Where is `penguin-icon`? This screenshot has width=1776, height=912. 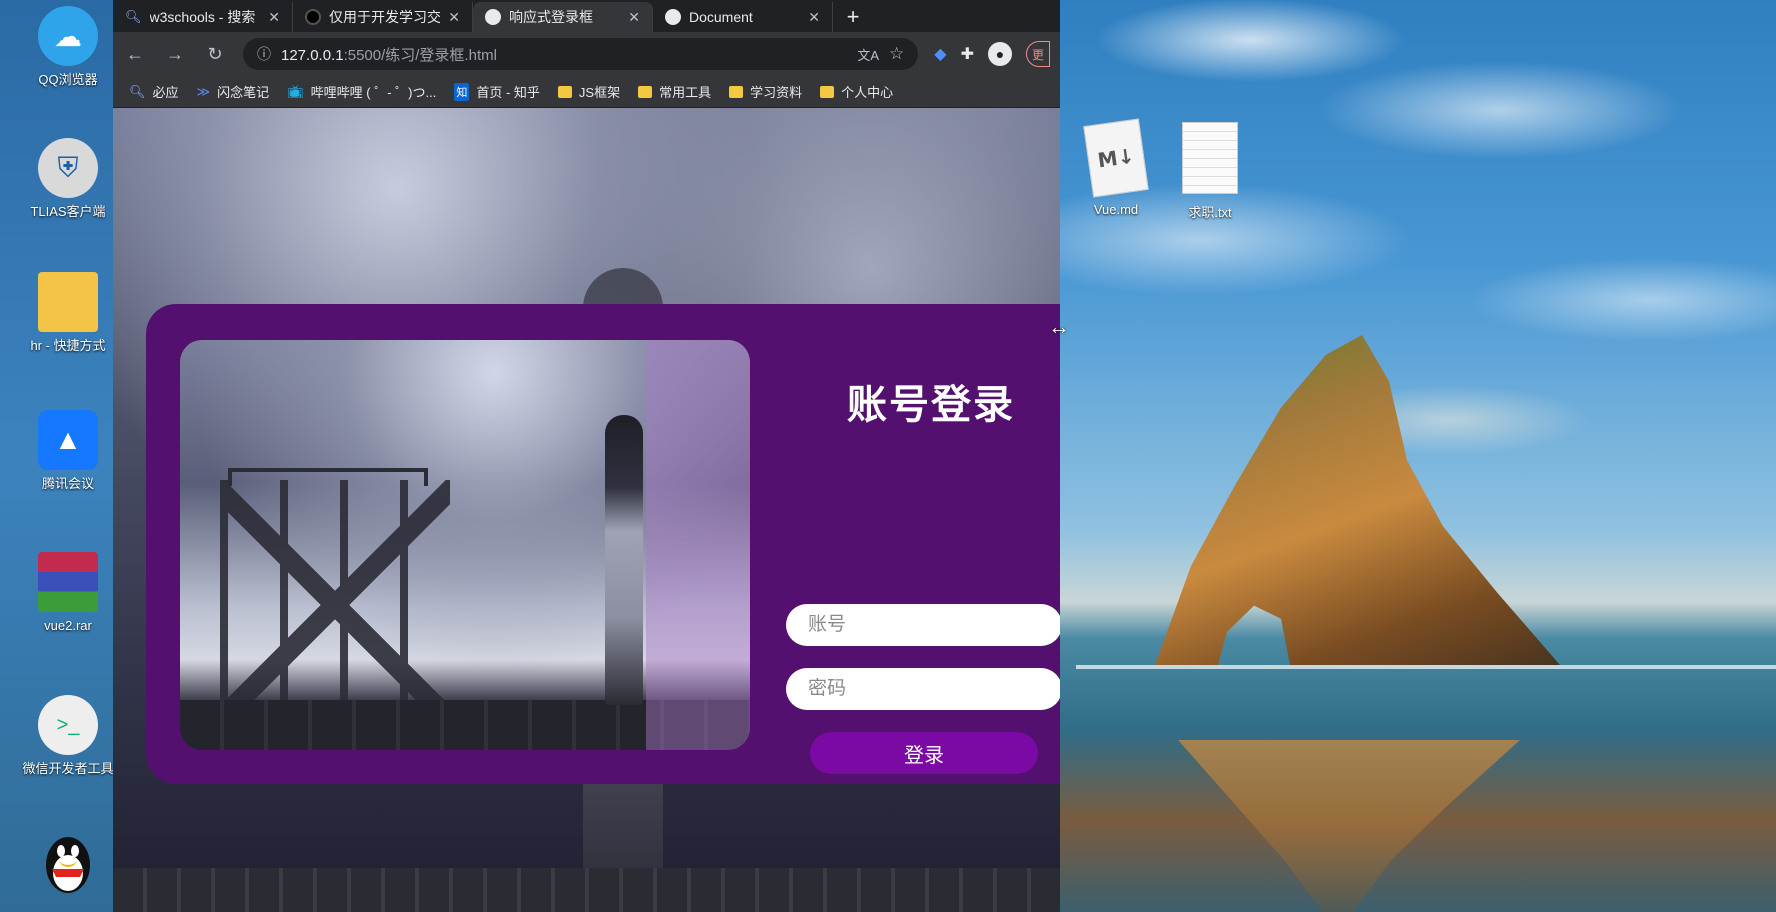
penguin-icon is located at coordinates (68, 862).